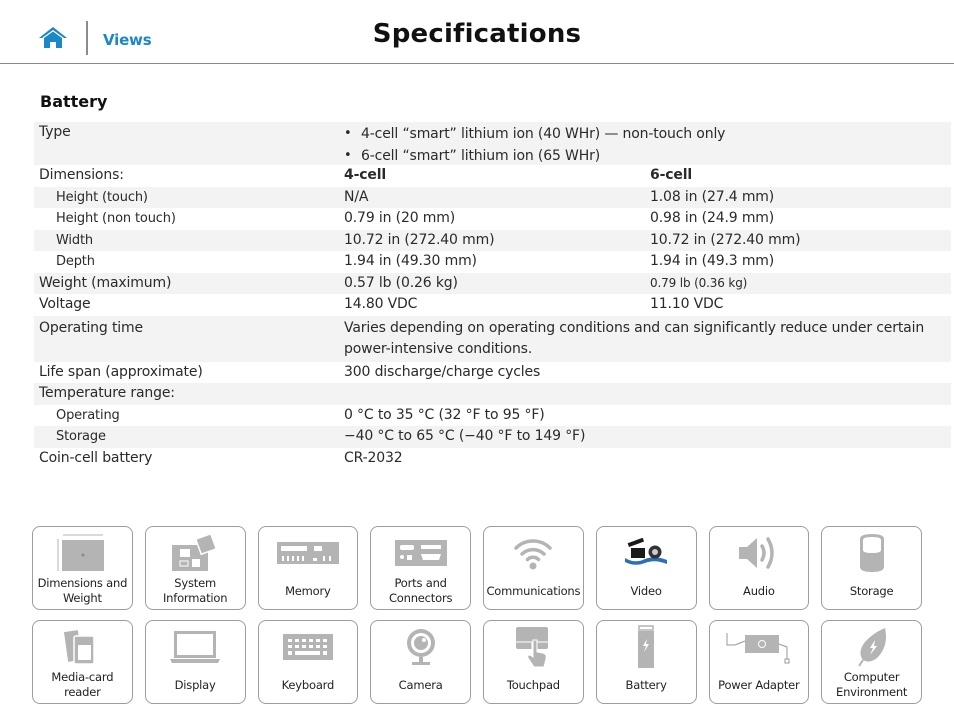  What do you see at coordinates (646, 551) in the screenshot?
I see `film-clapper-icon` at bounding box center [646, 551].